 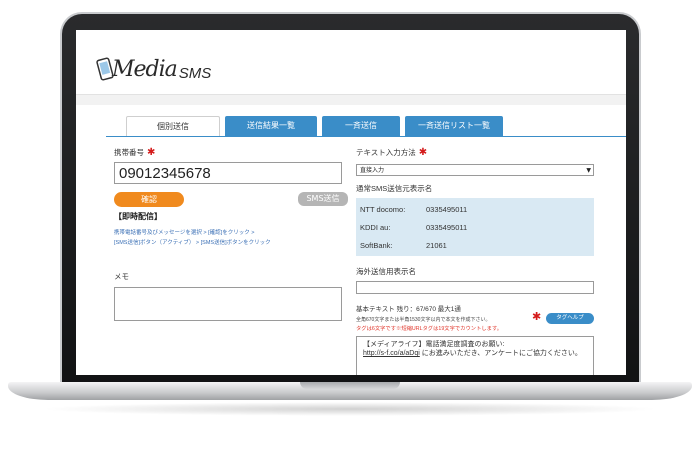 I want to click on sms-send-button: SMS送信, so click(x=323, y=199).